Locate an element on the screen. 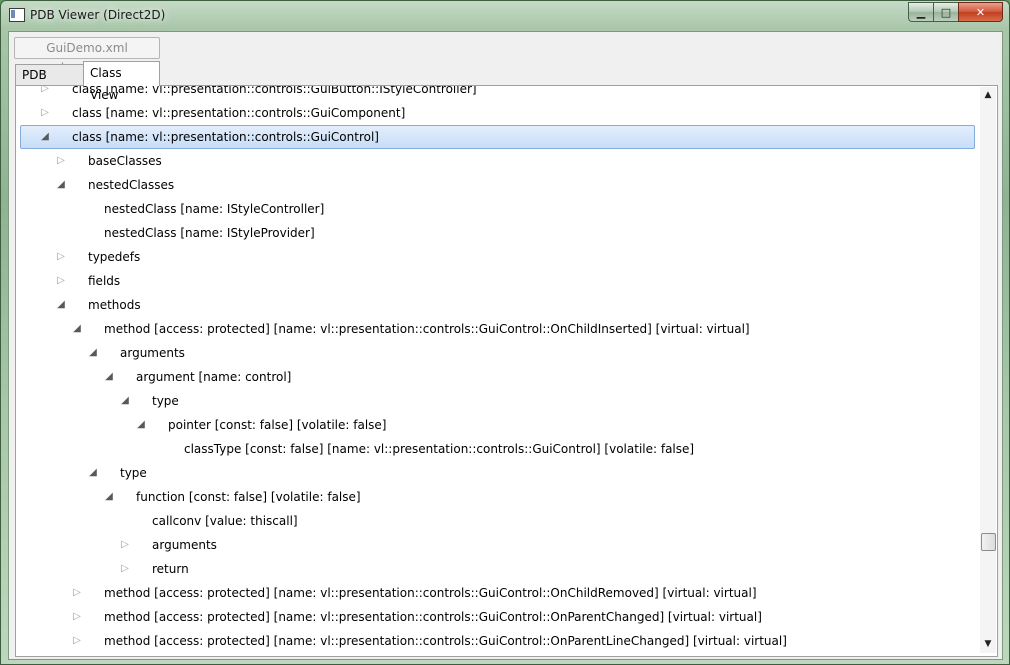  tab-pdb-view: PDB View is located at coordinates (50, 83).